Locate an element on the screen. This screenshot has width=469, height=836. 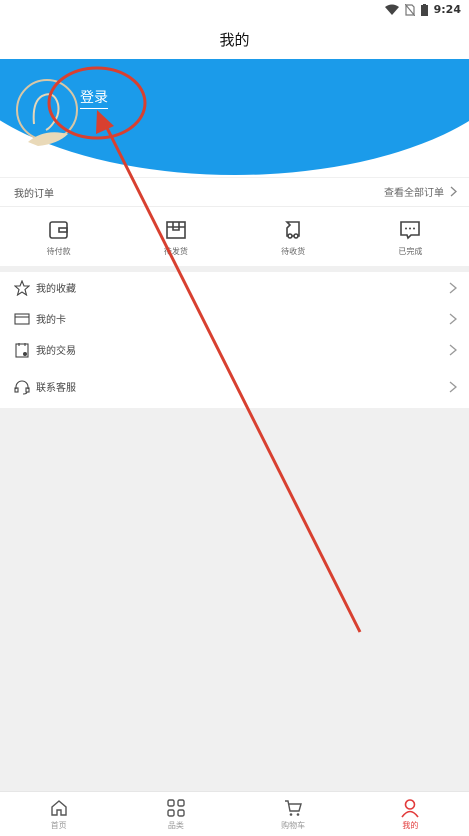
order-item-label: 已完成 is located at coordinates (410, 251).